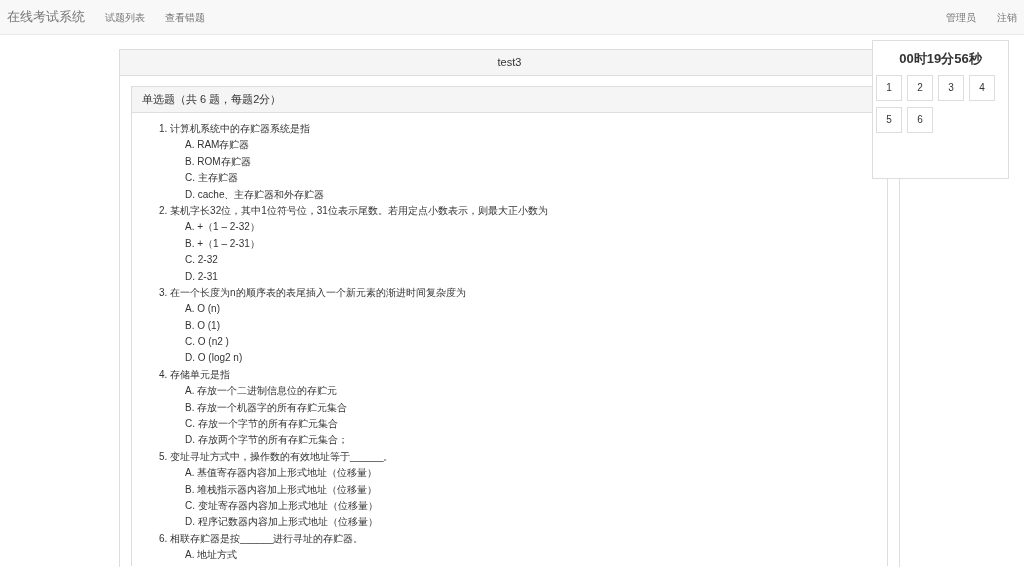 The height and width of the screenshot is (567, 1024). Describe the element at coordinates (218, 161) in the screenshot. I see `option-text: B. ROM存贮器` at that location.